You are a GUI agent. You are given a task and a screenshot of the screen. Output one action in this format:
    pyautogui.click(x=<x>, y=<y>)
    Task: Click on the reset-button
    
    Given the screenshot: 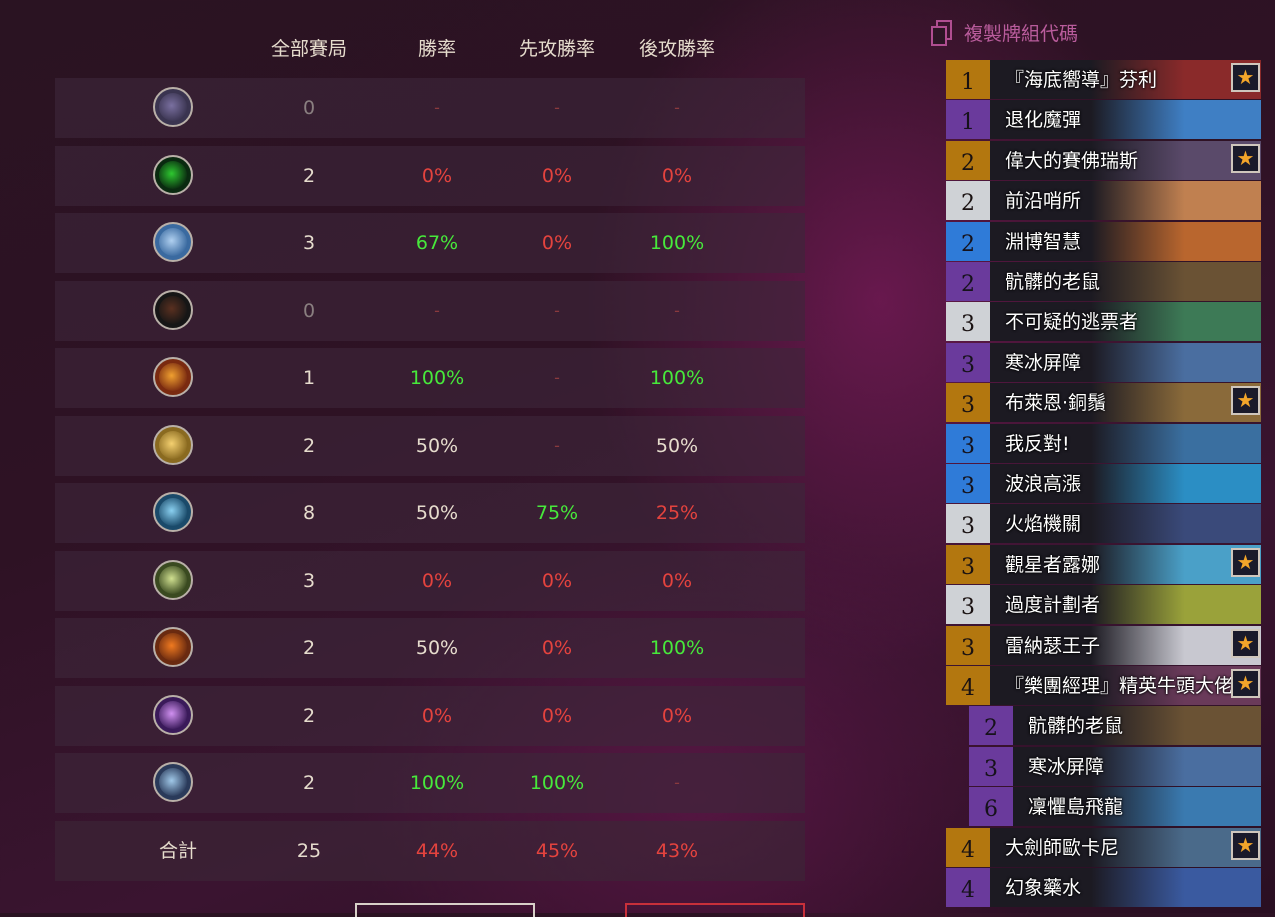 What is the action you would take?
    pyautogui.click(x=715, y=910)
    